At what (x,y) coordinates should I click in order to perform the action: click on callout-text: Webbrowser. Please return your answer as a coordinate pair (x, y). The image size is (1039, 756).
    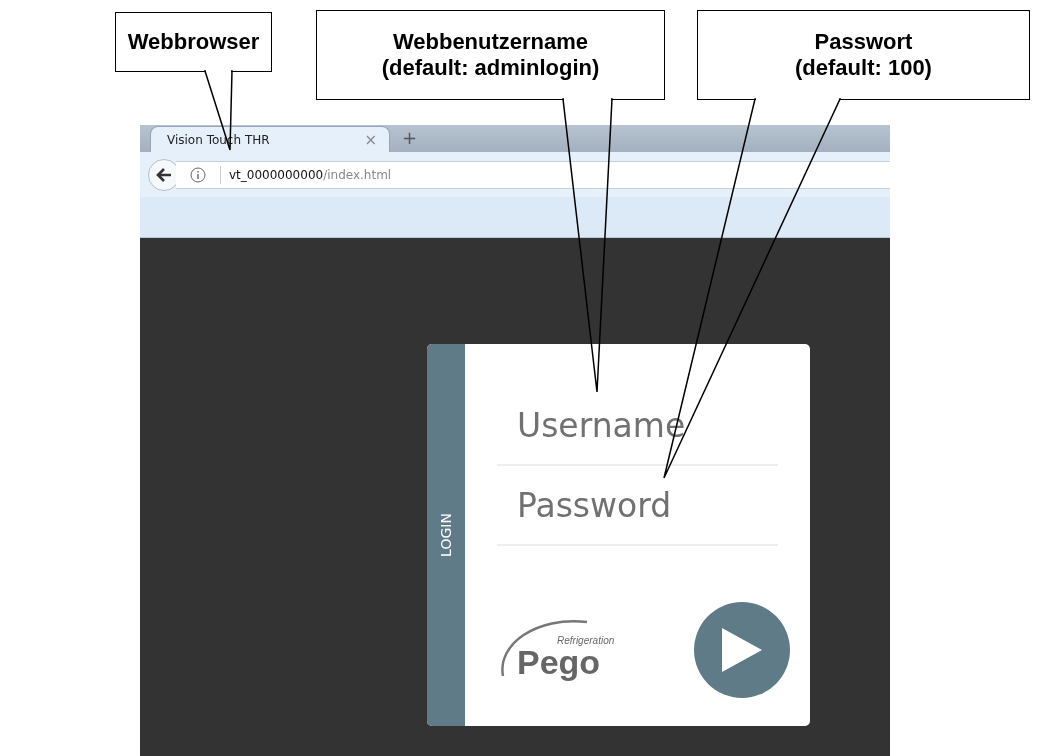
    Looking at the image, I should click on (193, 42).